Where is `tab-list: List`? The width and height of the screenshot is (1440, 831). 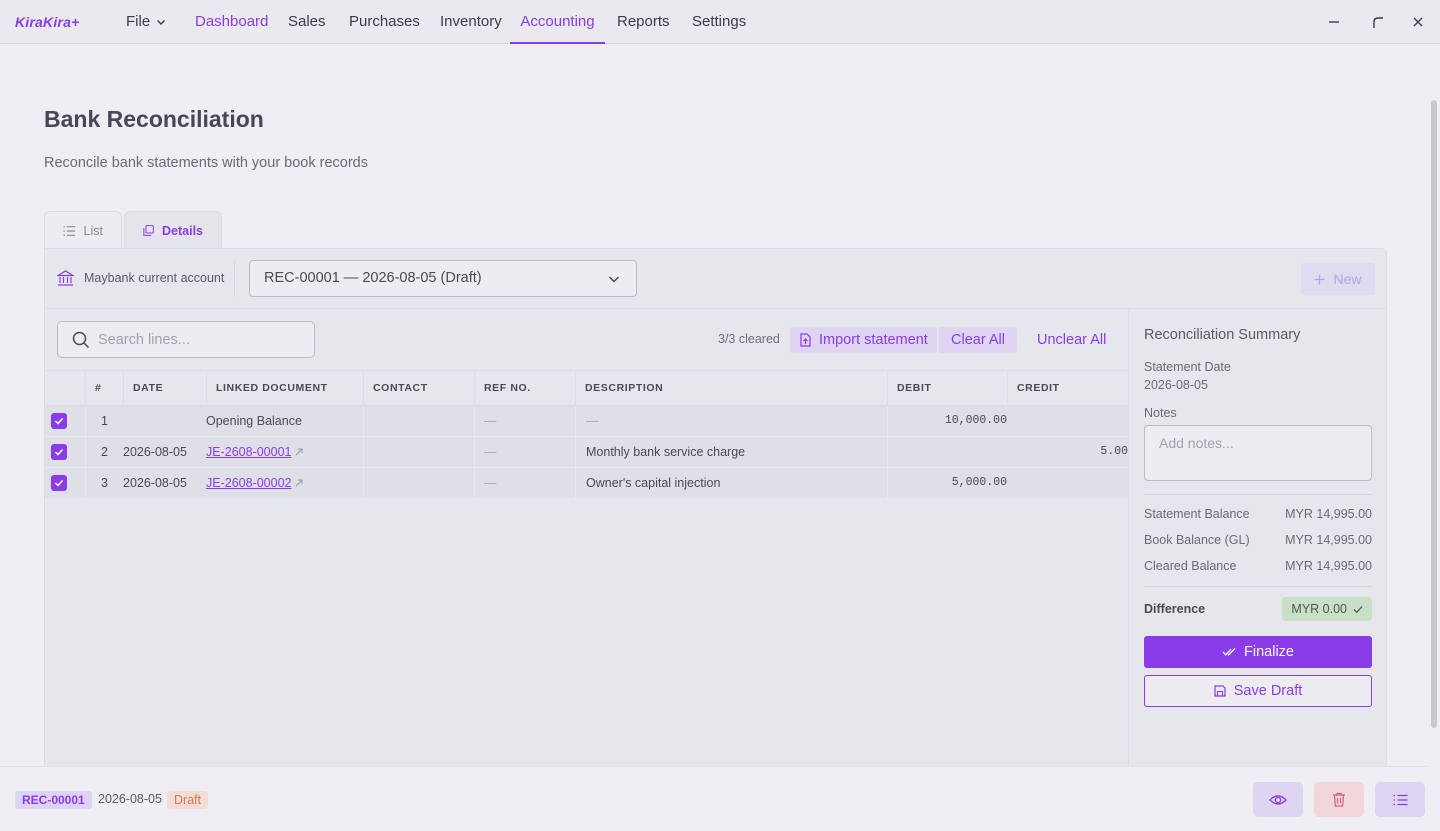
tab-list: List is located at coordinates (83, 230).